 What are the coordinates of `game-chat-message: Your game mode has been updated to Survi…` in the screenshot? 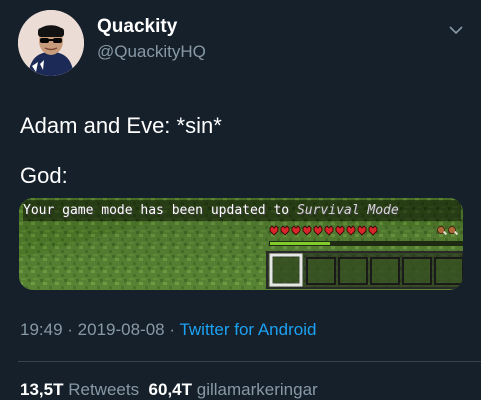 It's located at (242, 210).